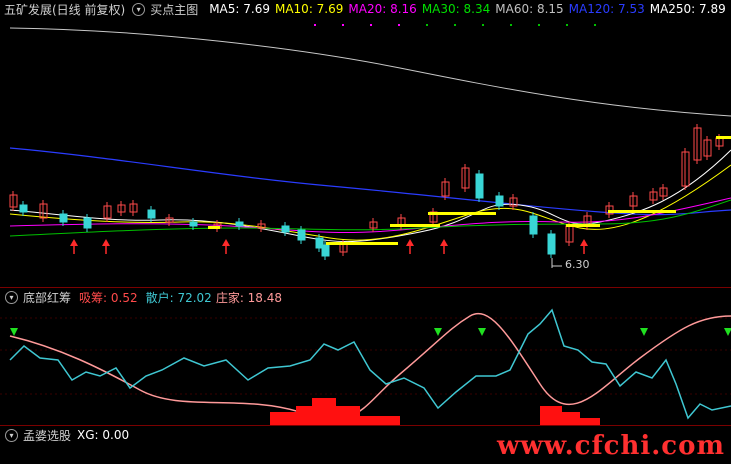 This screenshot has height=464, width=731. Describe the element at coordinates (178, 297) in the screenshot. I see `retail-value: 散户: 72.02` at that location.